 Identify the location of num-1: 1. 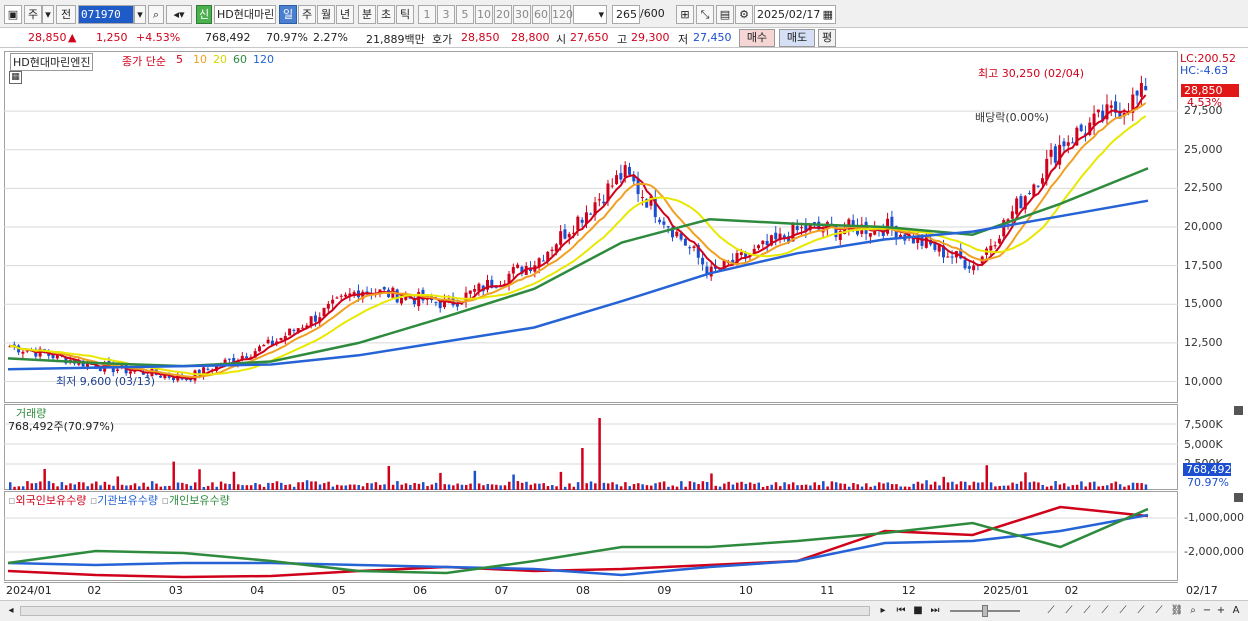
(427, 14).